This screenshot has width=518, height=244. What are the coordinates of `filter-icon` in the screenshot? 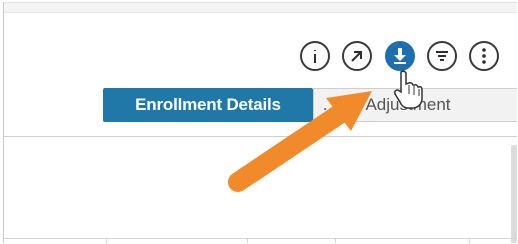 It's located at (442, 56).